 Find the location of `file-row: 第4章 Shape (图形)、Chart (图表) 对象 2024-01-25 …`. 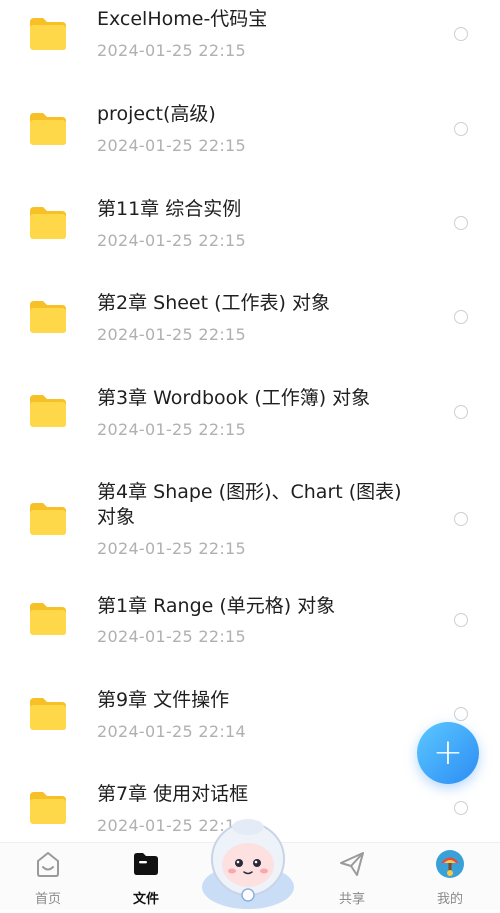

file-row: 第4章 Shape (图形)、Chart (图表) 对象 2024-01-25 … is located at coordinates (250, 525).